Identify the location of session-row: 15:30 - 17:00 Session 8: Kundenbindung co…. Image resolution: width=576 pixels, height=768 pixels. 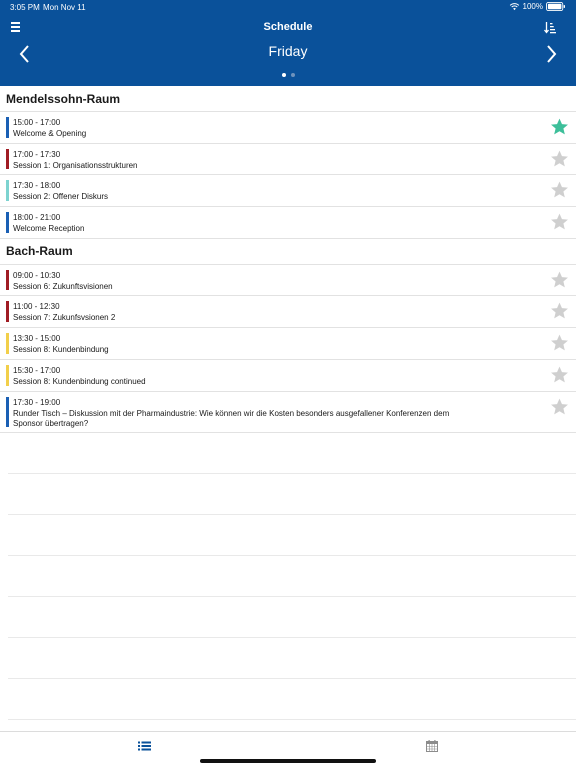
(288, 376).